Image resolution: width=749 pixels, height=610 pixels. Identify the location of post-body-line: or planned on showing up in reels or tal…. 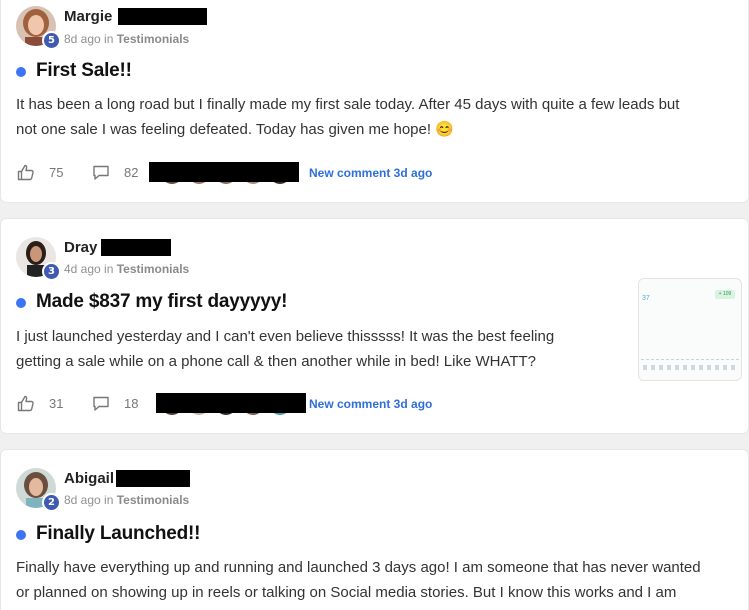
(346, 592).